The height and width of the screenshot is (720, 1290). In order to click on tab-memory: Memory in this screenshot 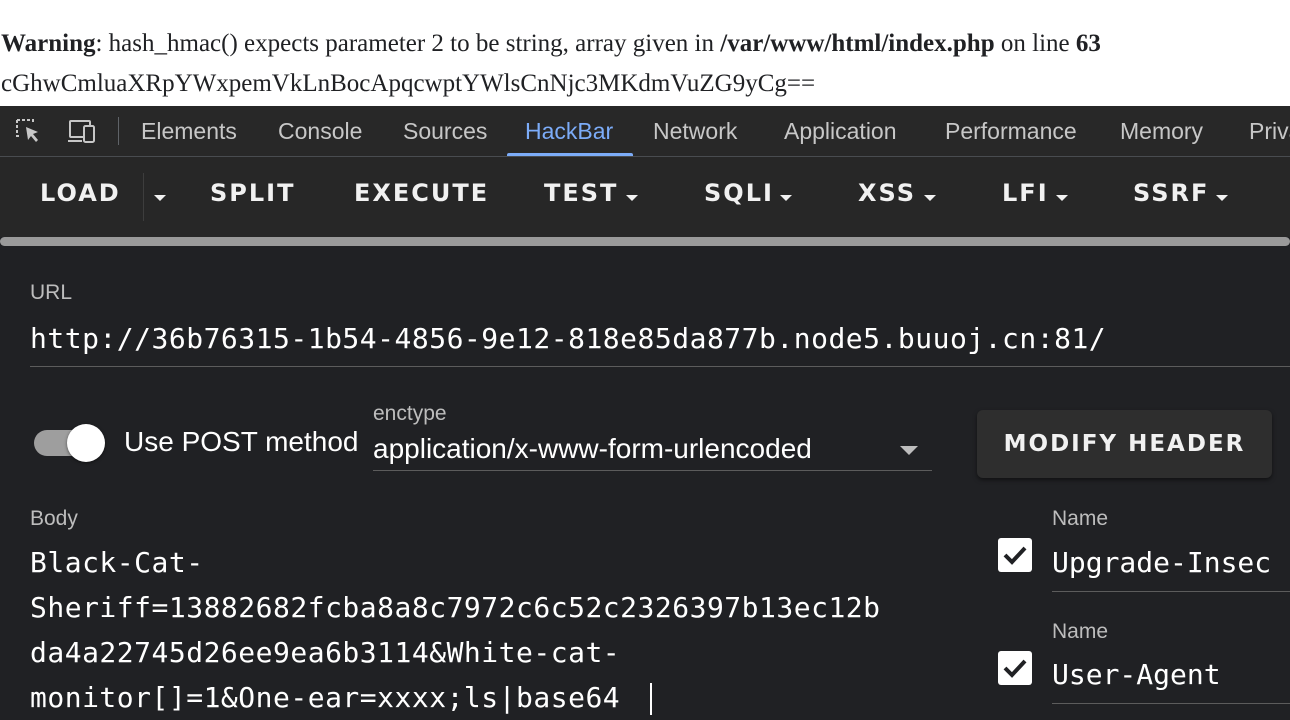, I will do `click(1161, 131)`.